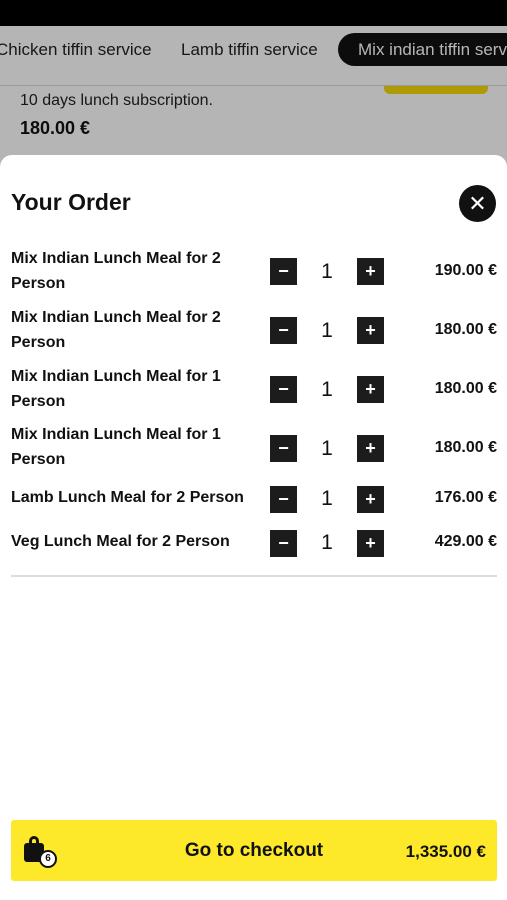 This screenshot has height=900, width=507. I want to click on item-price: 176.00 €, so click(465, 497).